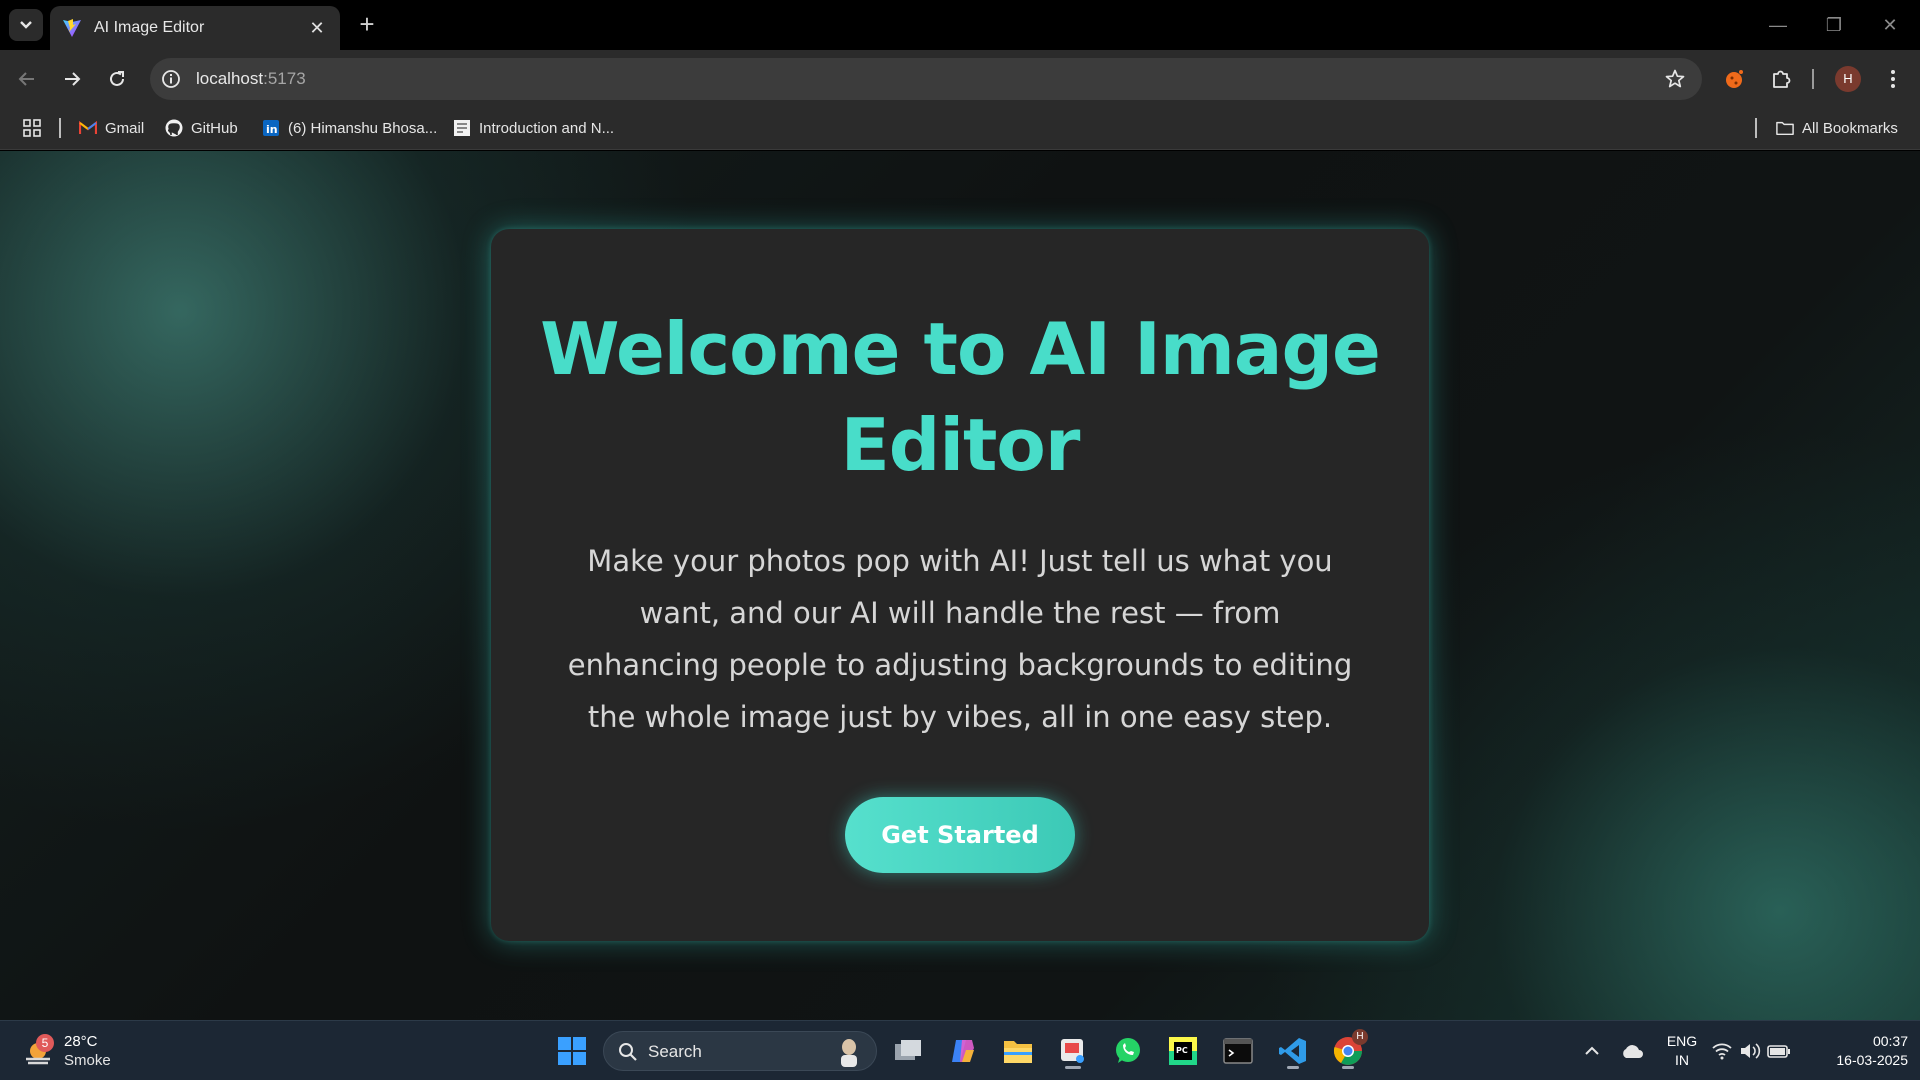  I want to click on chevron-up-icon, so click(1592, 1050).